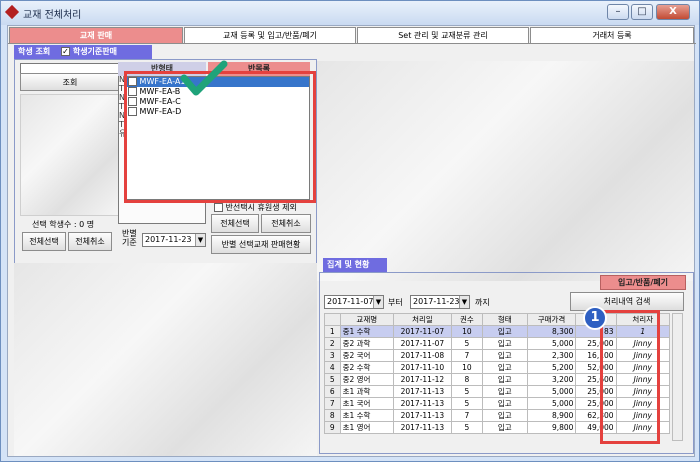 This screenshot has width=700, height=462. Describe the element at coordinates (366, 367) in the screenshot. I see `table-cell: 중2 수학` at that location.